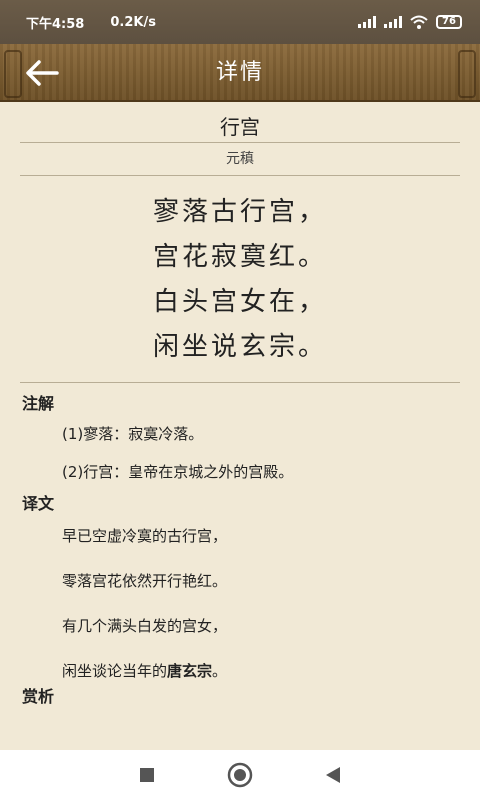  Describe the element at coordinates (220, 671) in the screenshot. I see `translation-text: 。` at that location.